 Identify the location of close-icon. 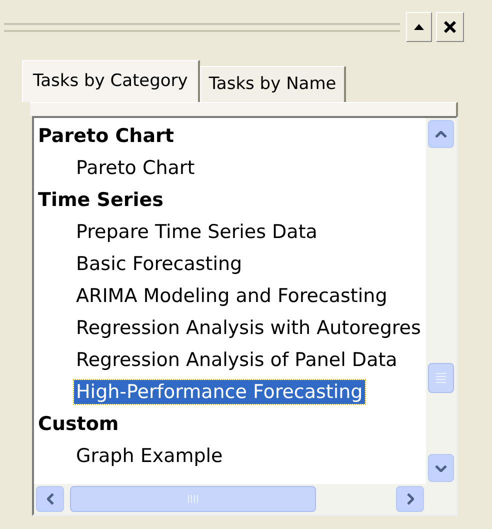
(450, 27).